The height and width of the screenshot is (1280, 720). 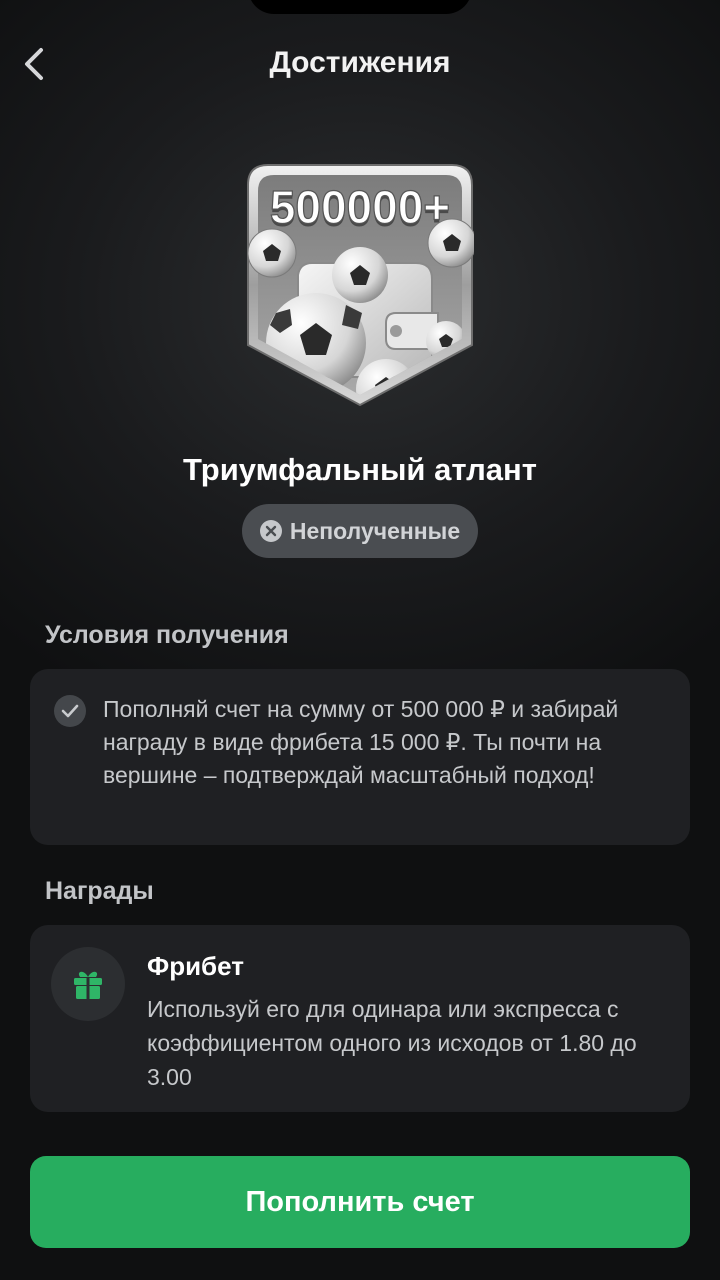 What do you see at coordinates (360, 7) in the screenshot?
I see `device-notch` at bounding box center [360, 7].